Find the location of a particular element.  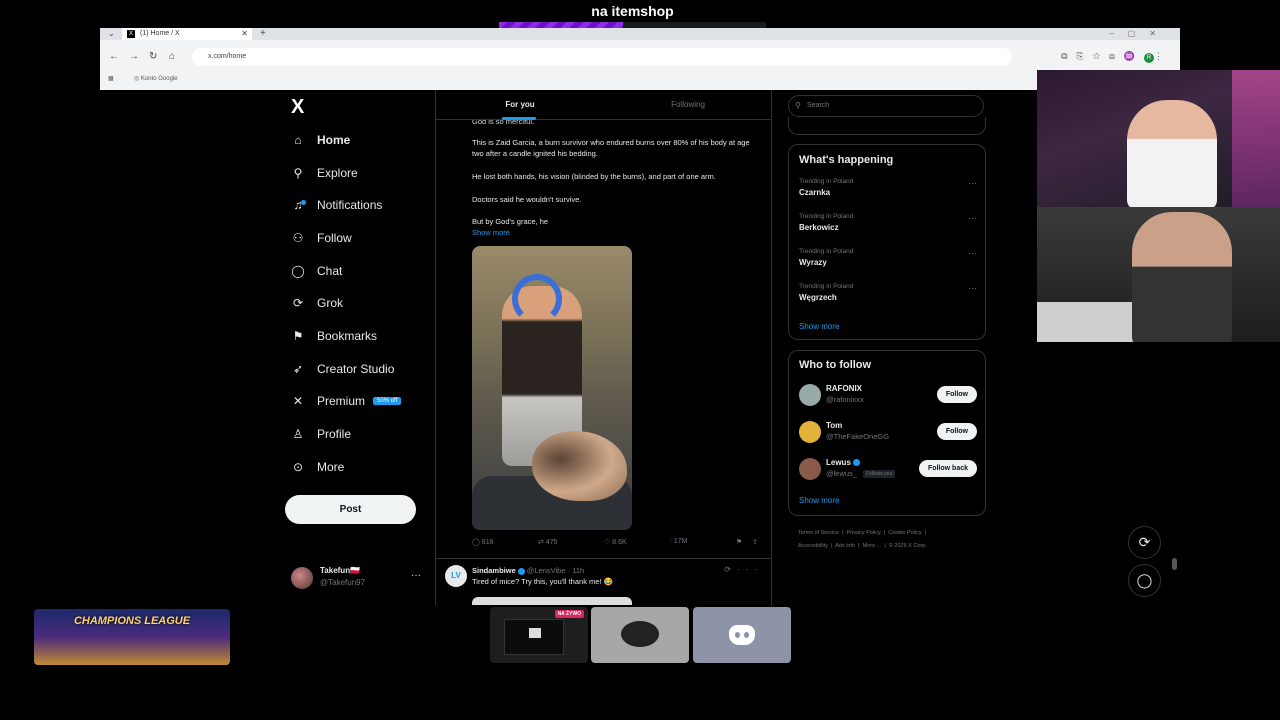

share-icon: ⇪ is located at coordinates (755, 542).